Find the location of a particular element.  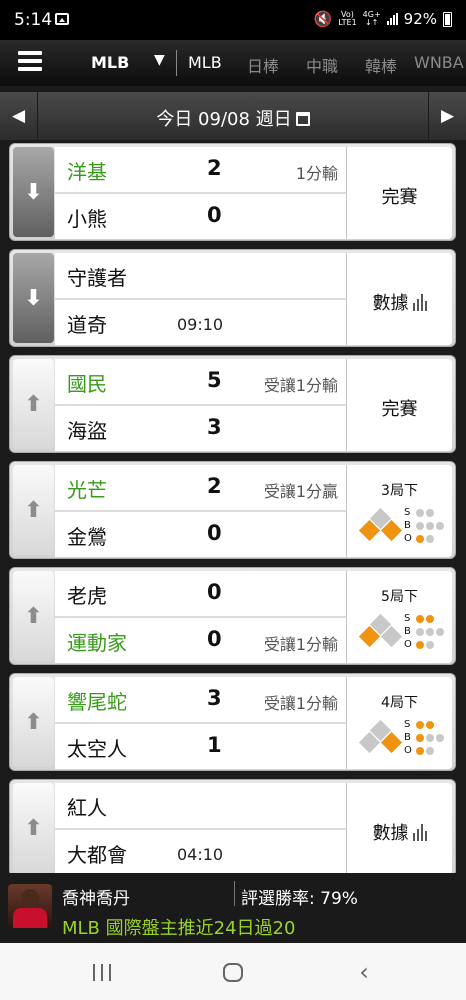

start-time: 09:10 is located at coordinates (200, 324).